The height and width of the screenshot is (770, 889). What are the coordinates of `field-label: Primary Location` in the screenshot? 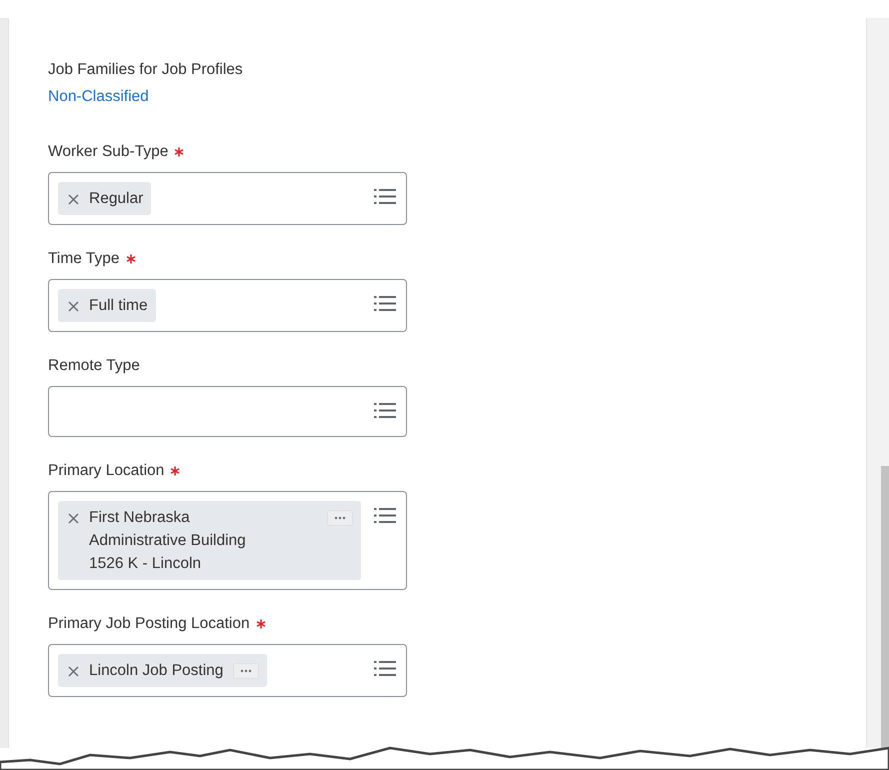 It's located at (106, 471).